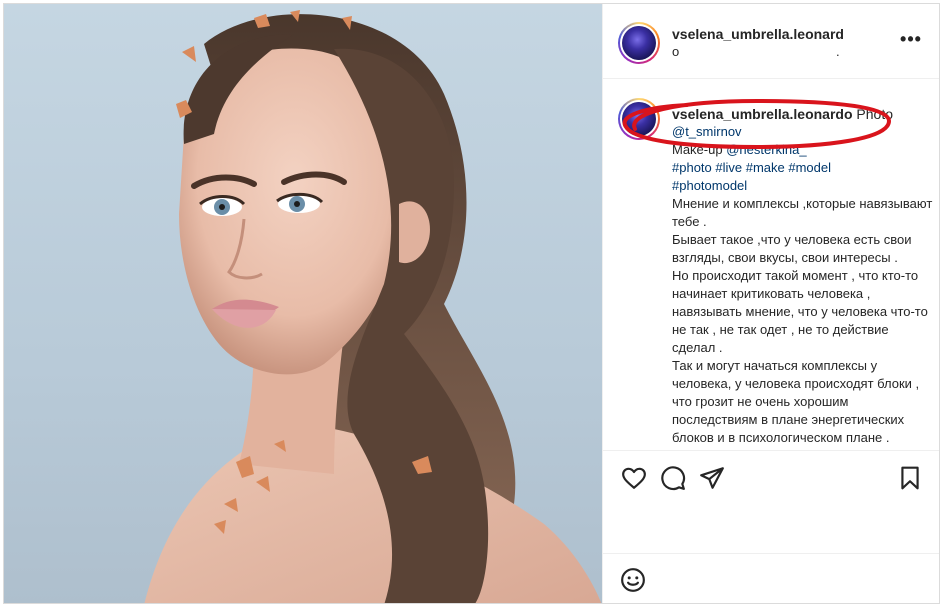 Image resolution: width=945 pixels, height=609 pixels. Describe the element at coordinates (803, 168) in the screenshot. I see `hashtags-line-1: #photo #live #make #model` at that location.